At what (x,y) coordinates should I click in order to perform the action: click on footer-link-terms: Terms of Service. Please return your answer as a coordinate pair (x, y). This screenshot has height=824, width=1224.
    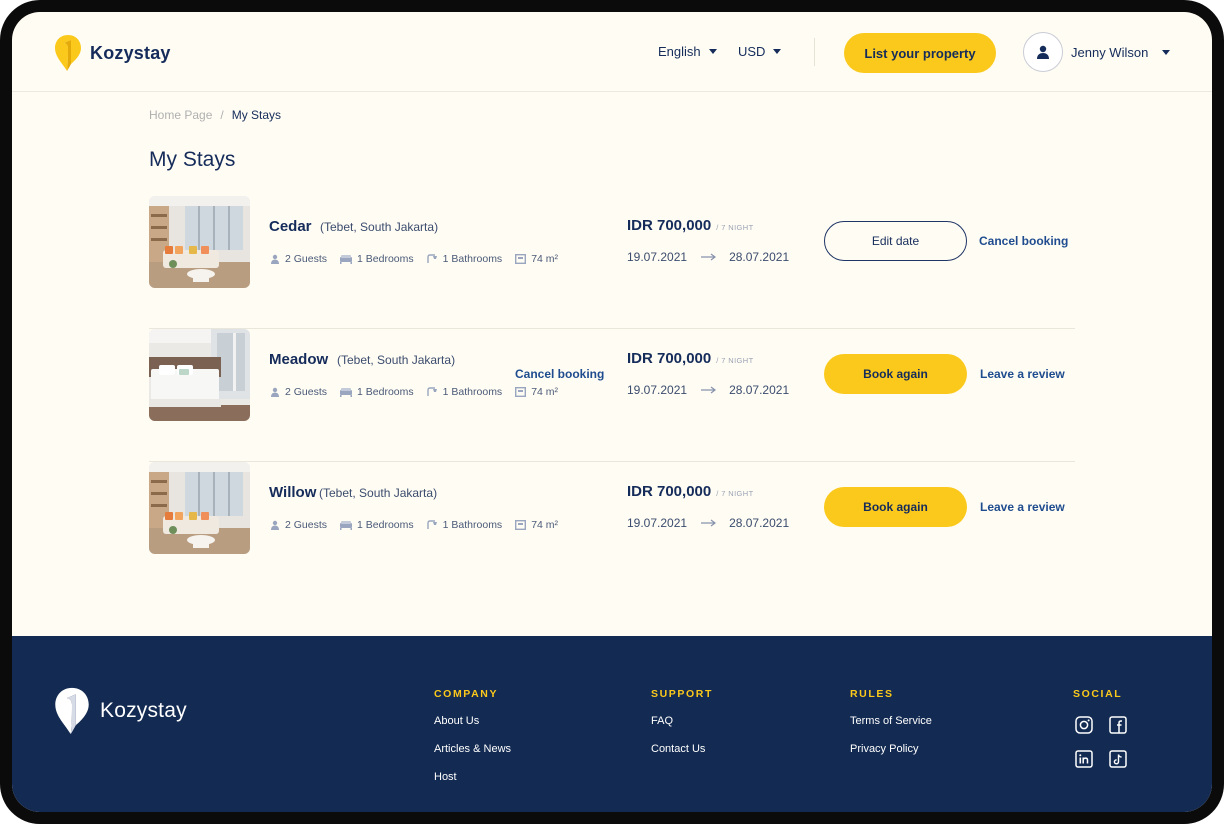
    Looking at the image, I should click on (891, 721).